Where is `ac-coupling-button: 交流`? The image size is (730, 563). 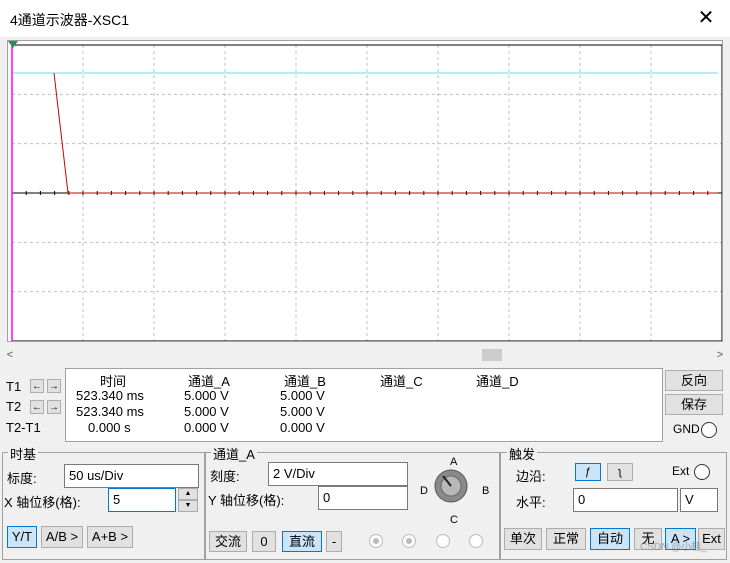 ac-coupling-button: 交流 is located at coordinates (228, 541).